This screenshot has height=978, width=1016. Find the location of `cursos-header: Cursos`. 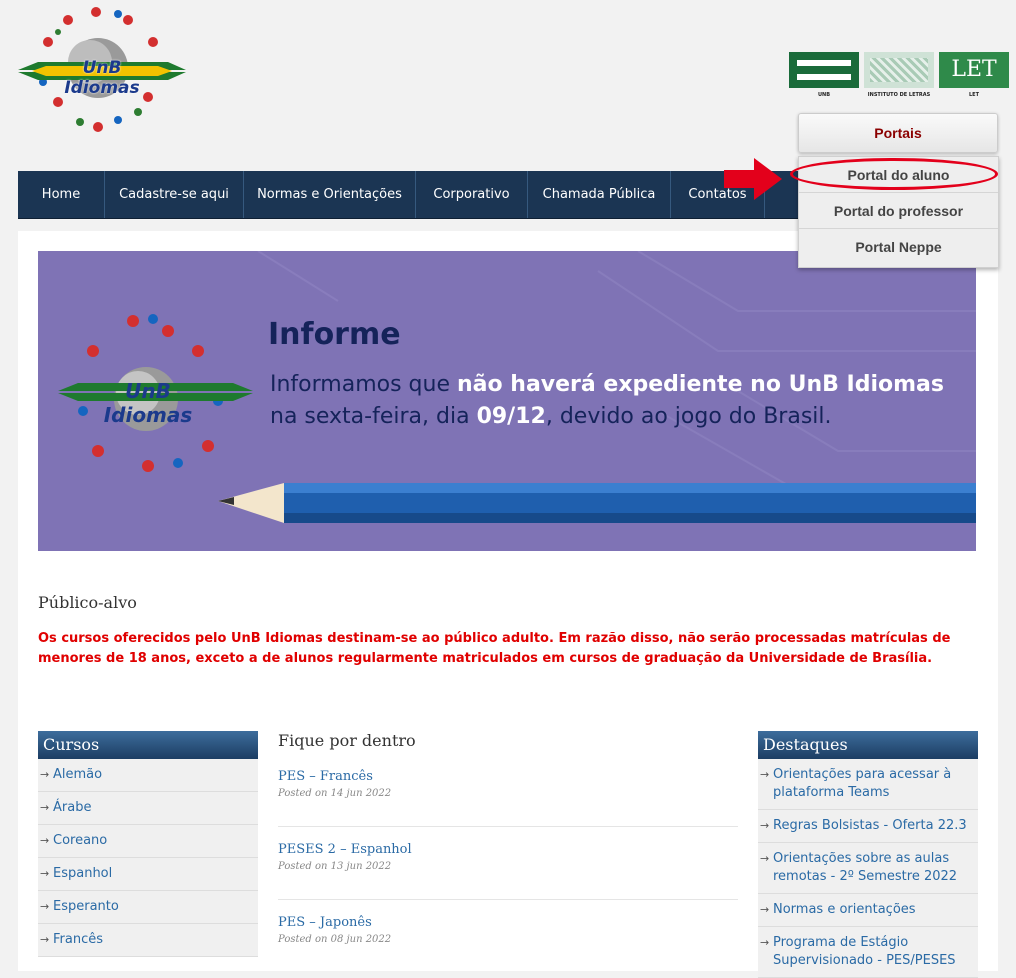

cursos-header: Cursos is located at coordinates (148, 745).